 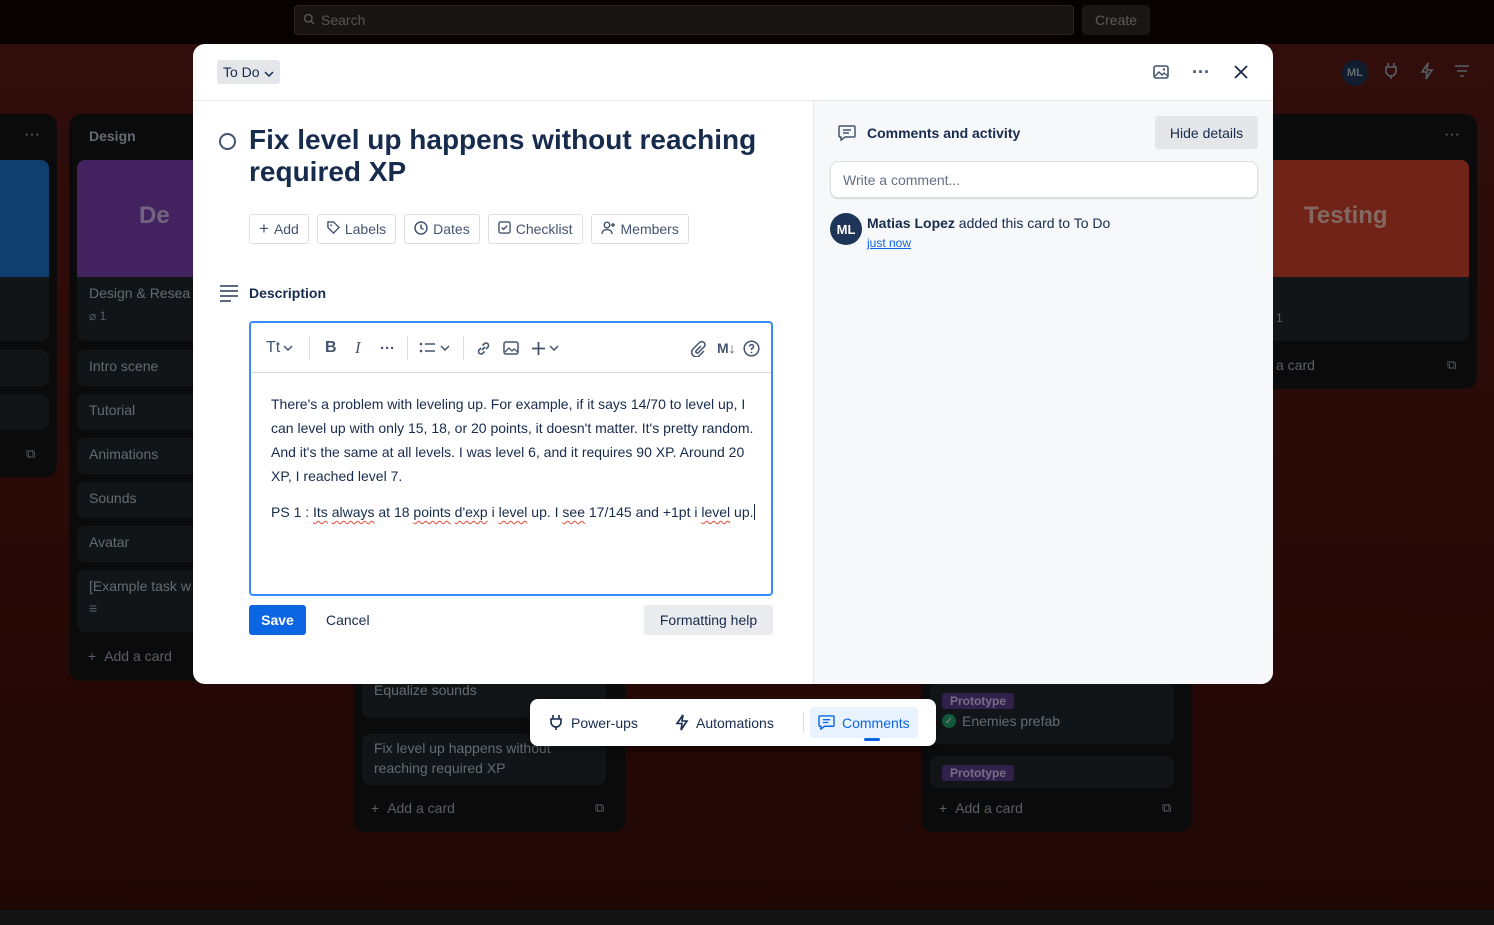 What do you see at coordinates (708, 620) in the screenshot?
I see `formatting-help-button: Formatting help` at bounding box center [708, 620].